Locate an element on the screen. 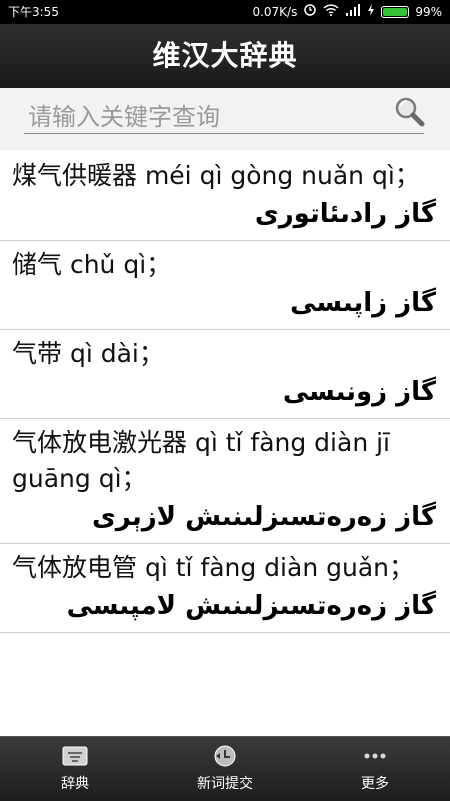  list-item: 气带 qì dài； گاز زونىسى is located at coordinates (225, 374).